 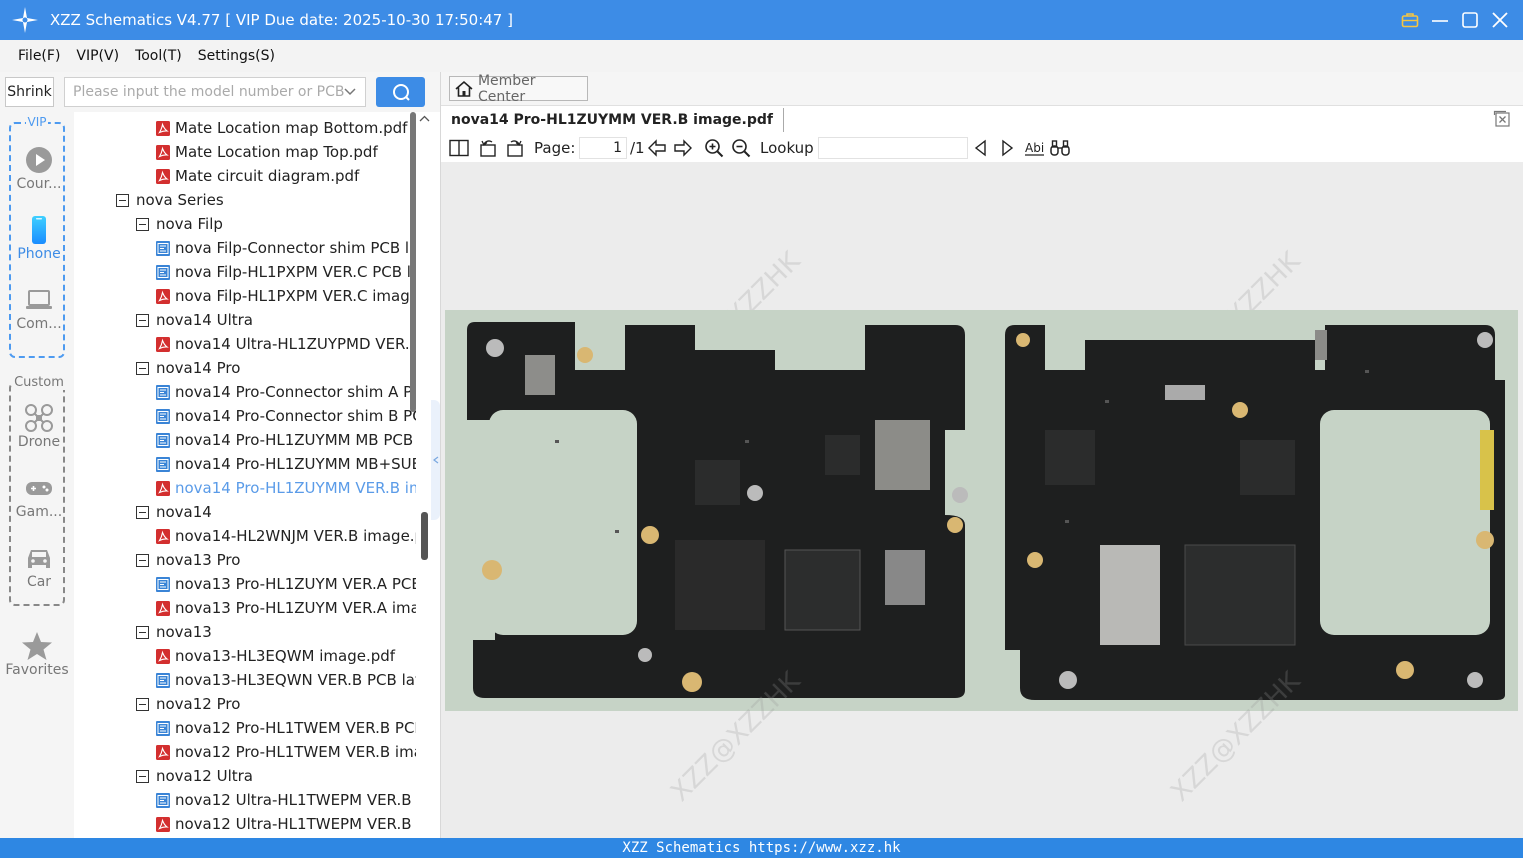 What do you see at coordinates (39, 566) in the screenshot?
I see `category-car: Car` at bounding box center [39, 566].